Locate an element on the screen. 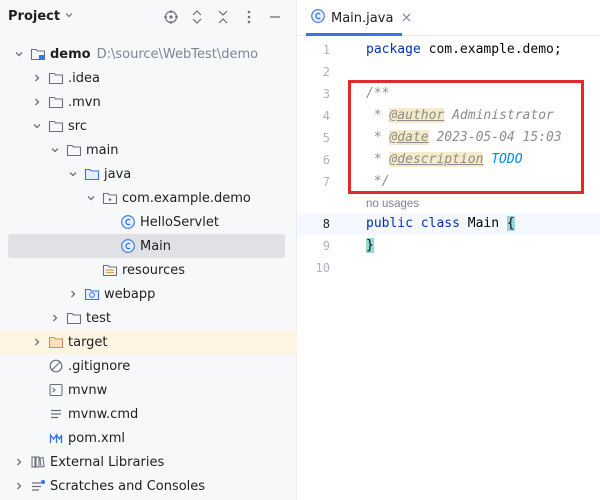 The image size is (600, 500). ignore-file-icon is located at coordinates (56, 366).